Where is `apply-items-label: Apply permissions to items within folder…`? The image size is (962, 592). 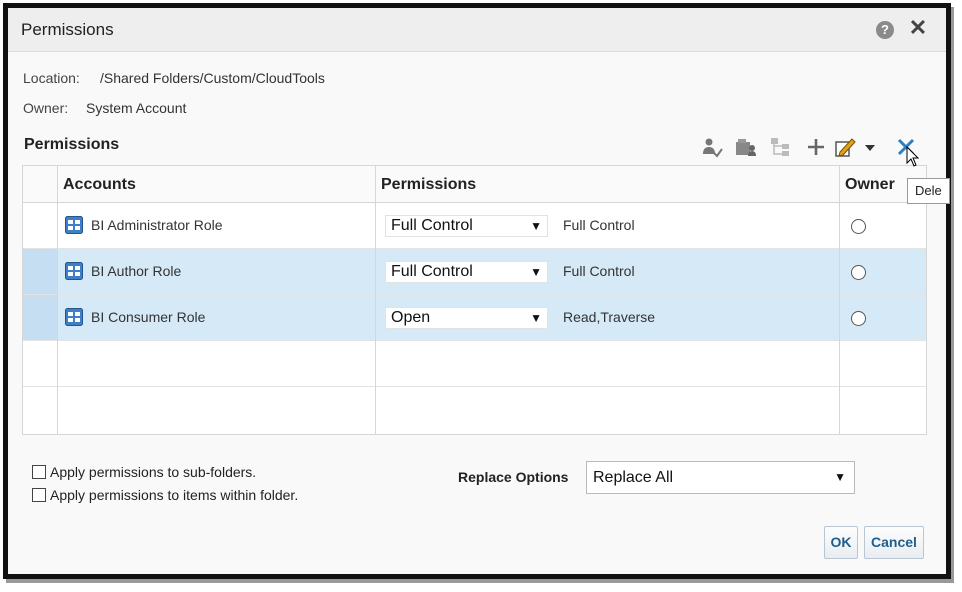 apply-items-label: Apply permissions to items within folder… is located at coordinates (174, 495).